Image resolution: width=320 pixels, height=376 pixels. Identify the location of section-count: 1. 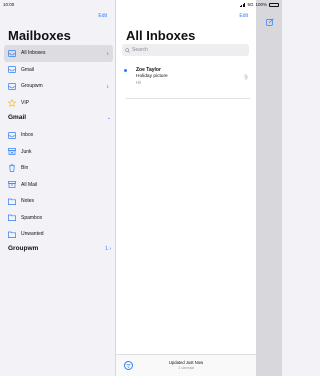
(106, 248).